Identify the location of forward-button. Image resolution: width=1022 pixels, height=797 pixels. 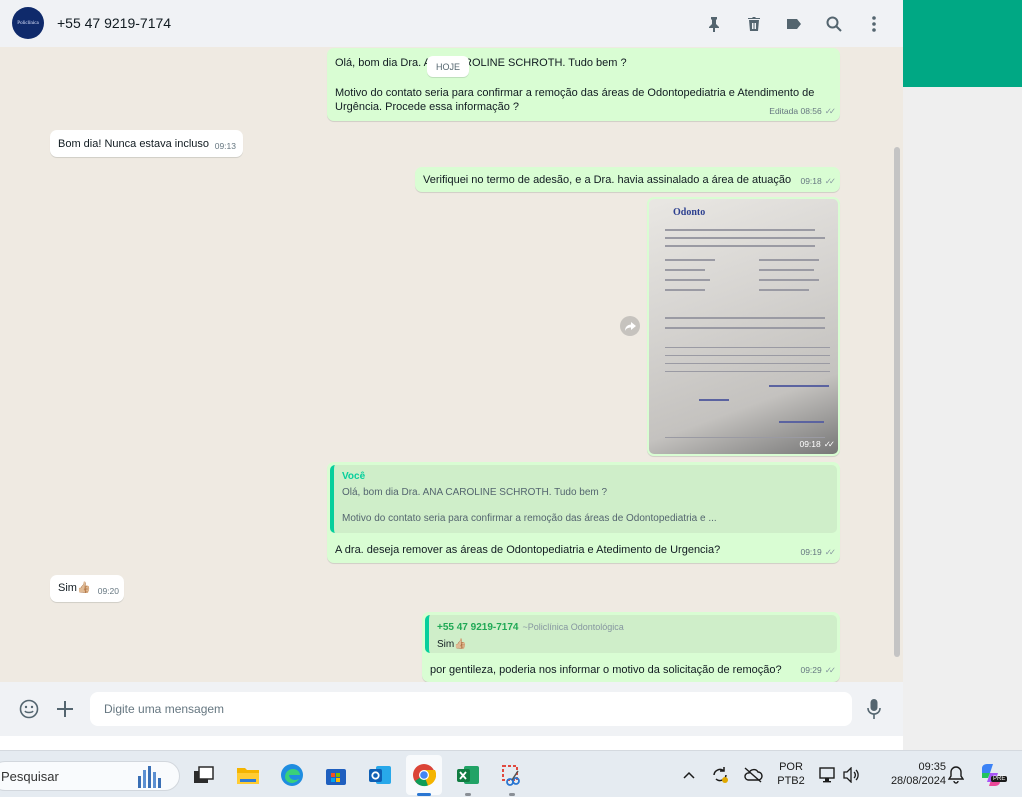
(630, 326).